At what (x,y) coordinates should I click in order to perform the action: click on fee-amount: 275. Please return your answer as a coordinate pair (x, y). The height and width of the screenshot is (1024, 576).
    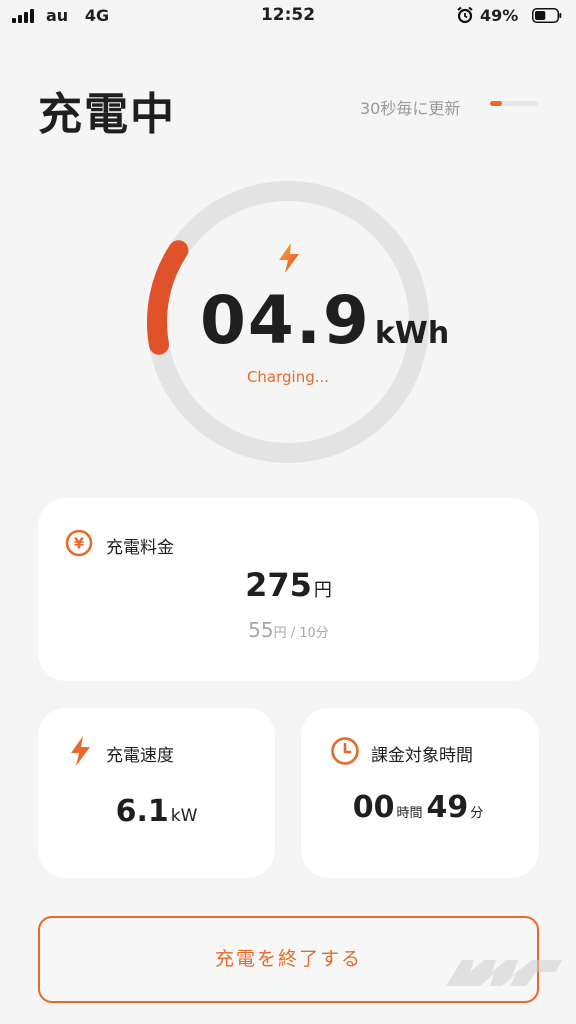
    Looking at the image, I should click on (278, 585).